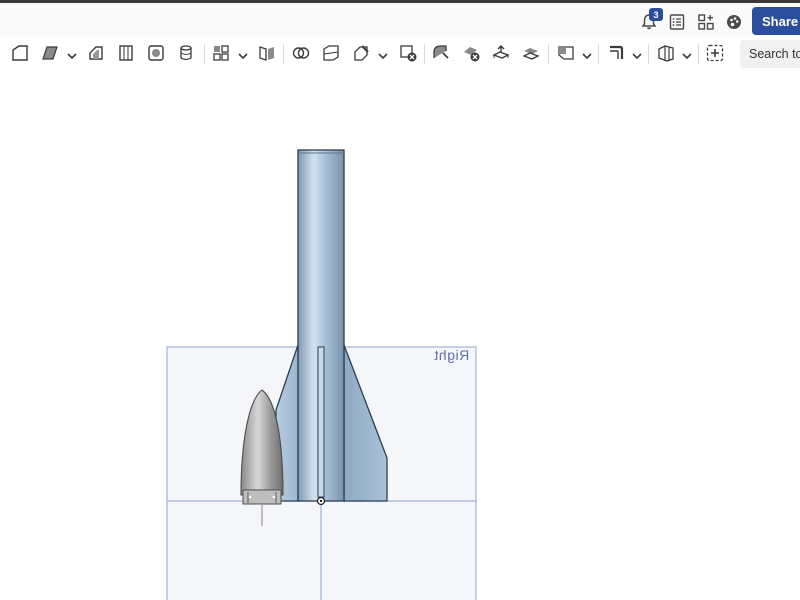 The image size is (800, 600). I want to click on feature-toolbar, so click(400, 54).